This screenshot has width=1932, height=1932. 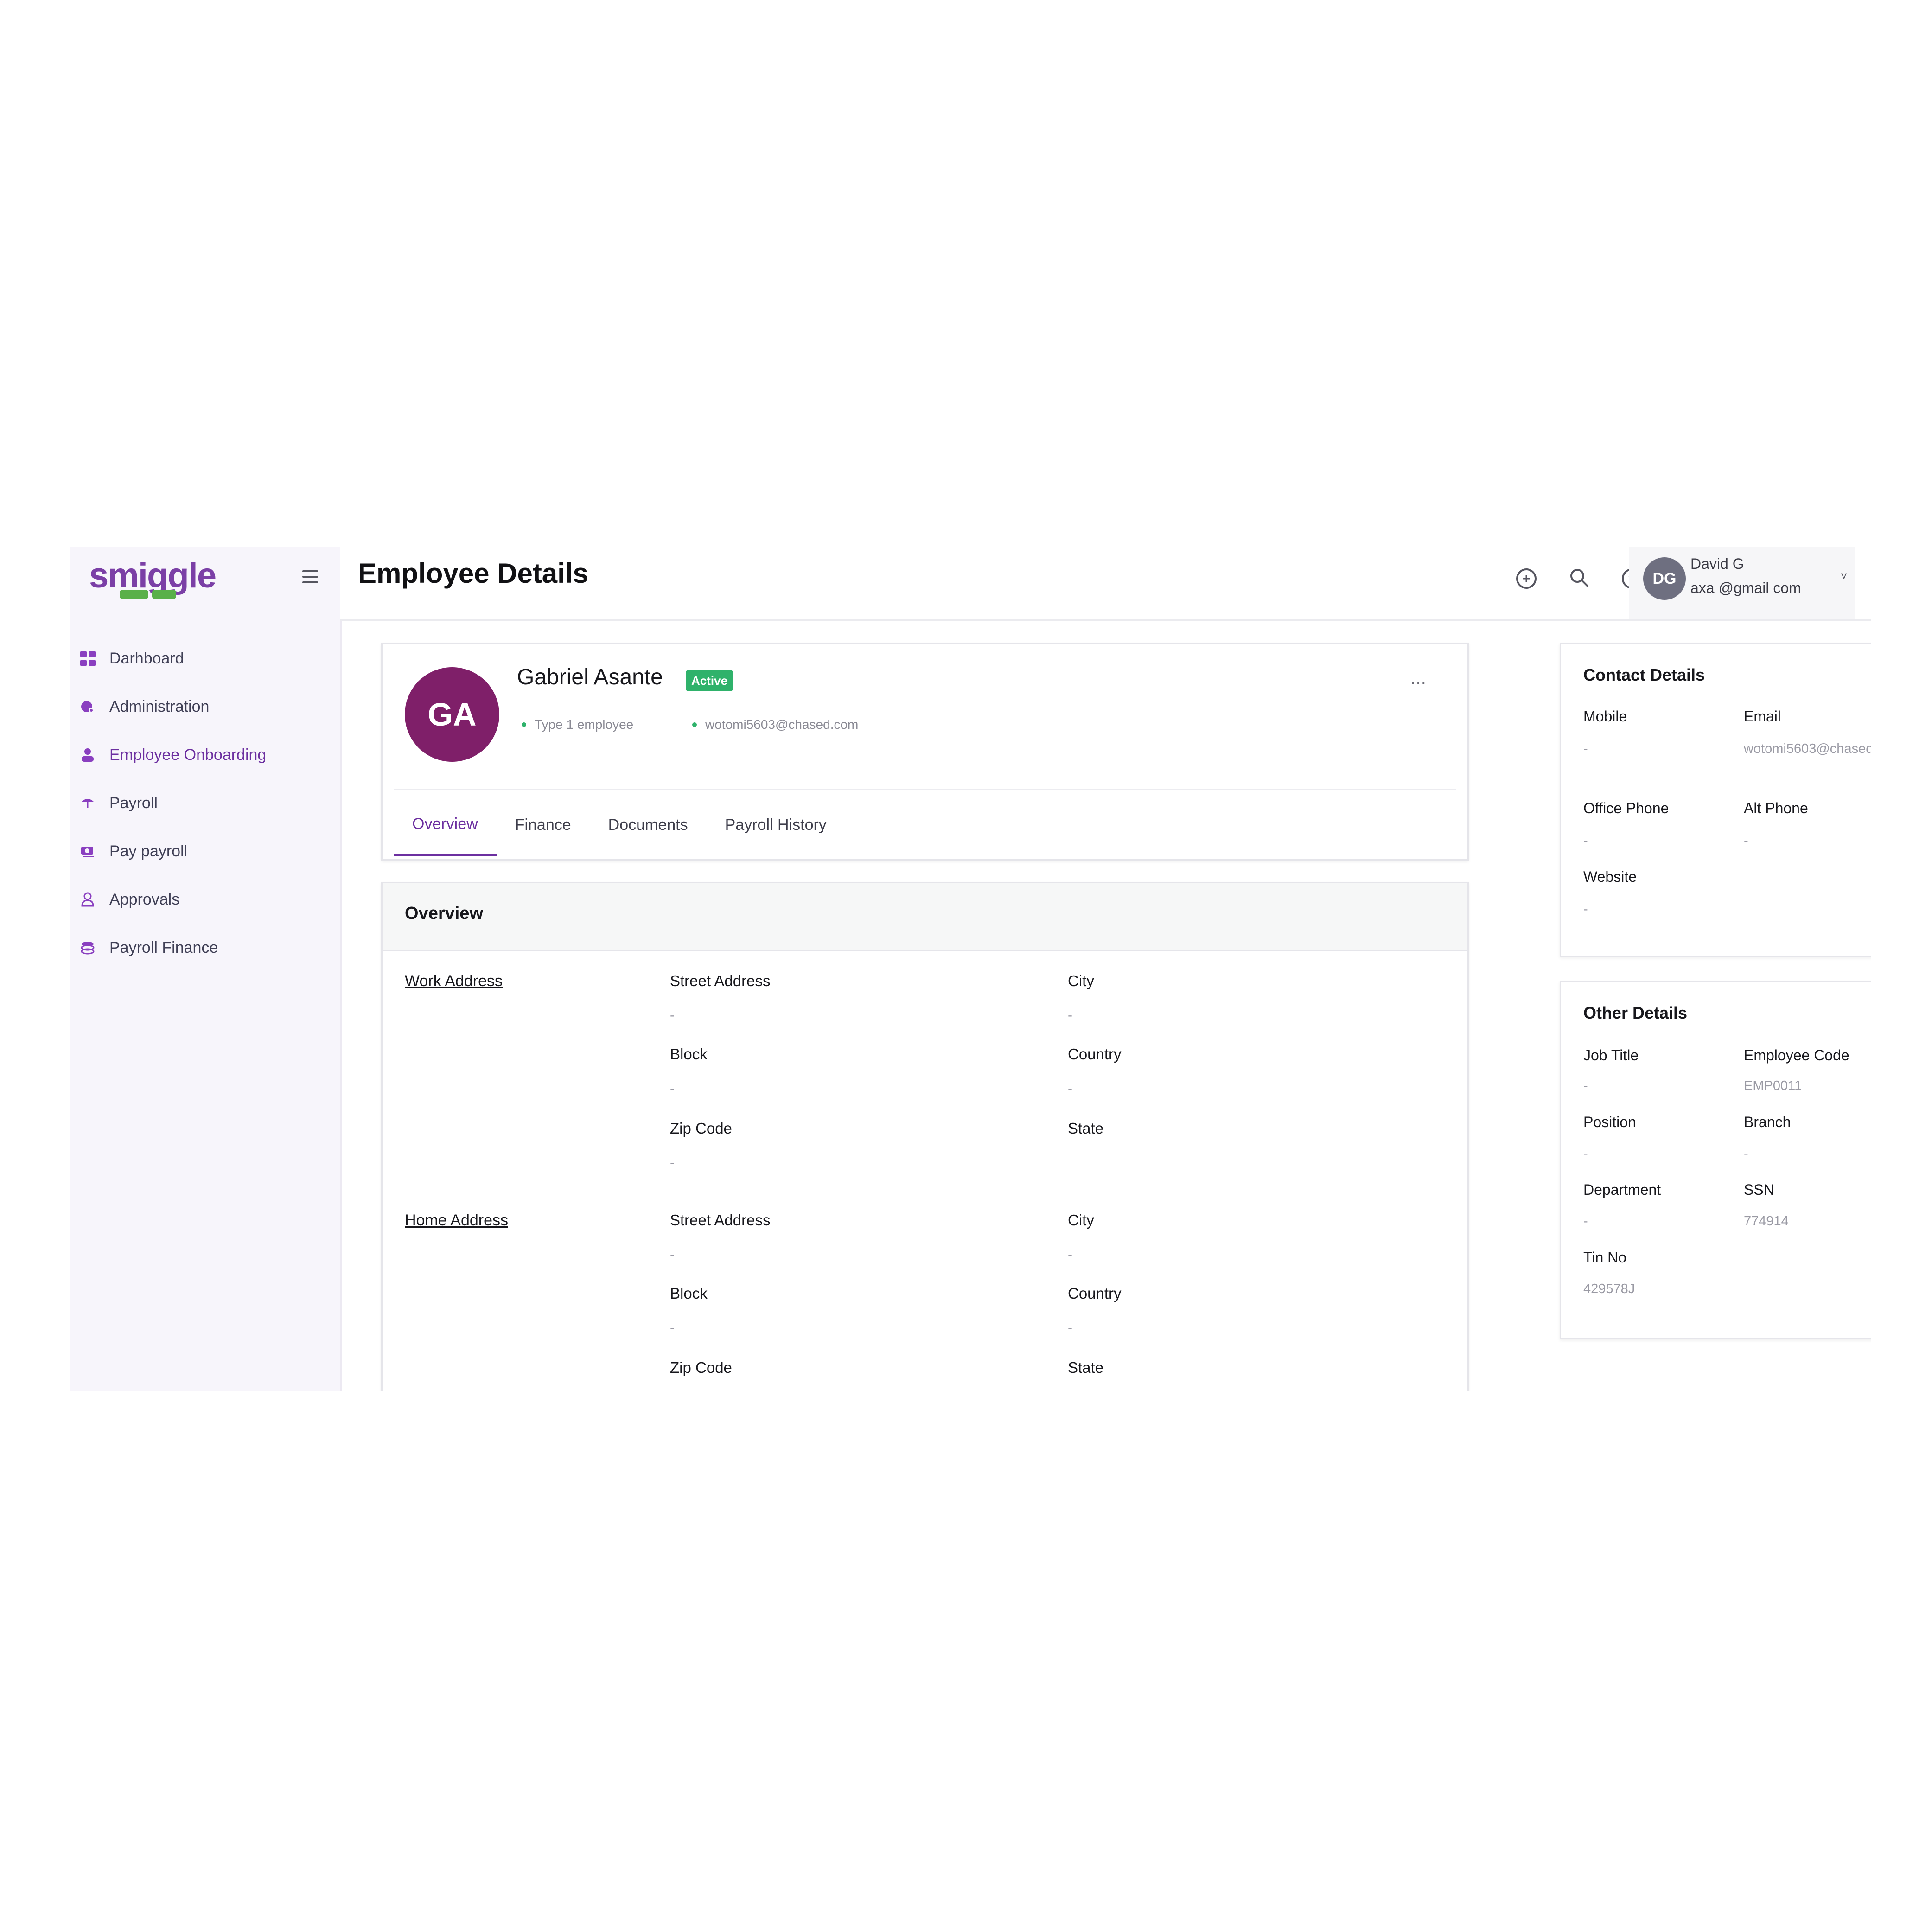 What do you see at coordinates (205, 851) in the screenshot?
I see `sidebar-item-pay-payroll: Pay payroll` at bounding box center [205, 851].